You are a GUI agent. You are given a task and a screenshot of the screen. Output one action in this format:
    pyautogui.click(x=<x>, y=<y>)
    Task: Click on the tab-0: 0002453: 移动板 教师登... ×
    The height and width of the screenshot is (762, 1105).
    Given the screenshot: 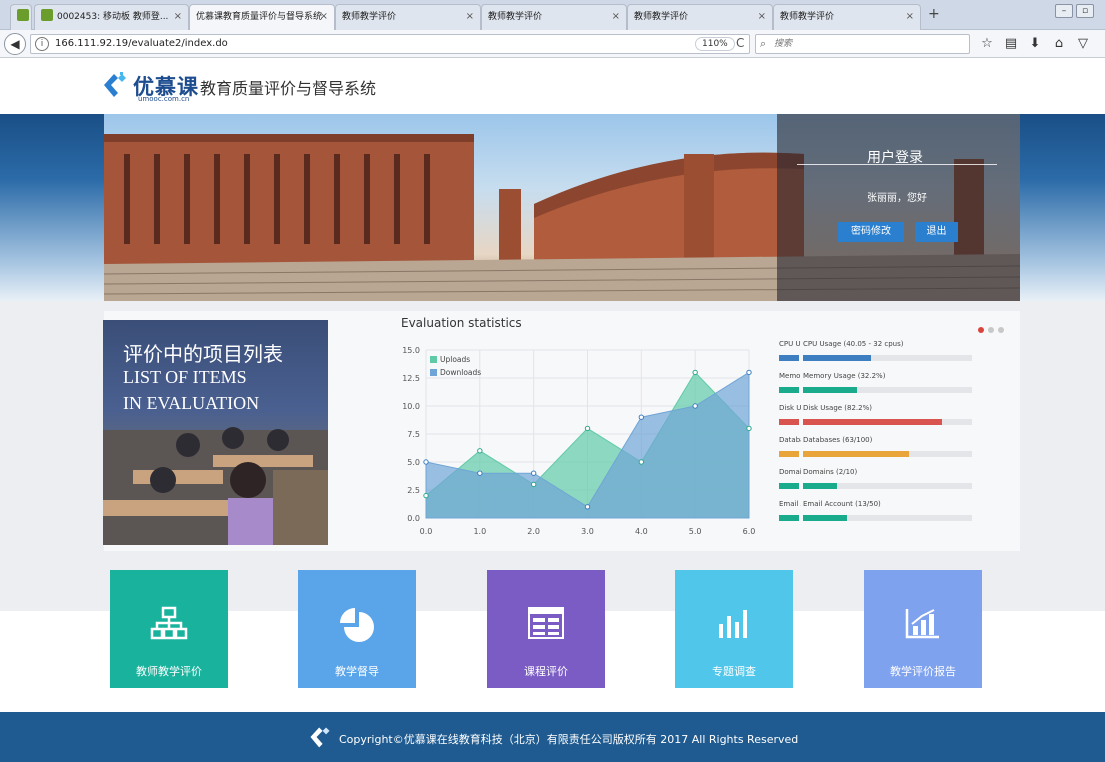 What is the action you would take?
    pyautogui.click(x=111, y=17)
    